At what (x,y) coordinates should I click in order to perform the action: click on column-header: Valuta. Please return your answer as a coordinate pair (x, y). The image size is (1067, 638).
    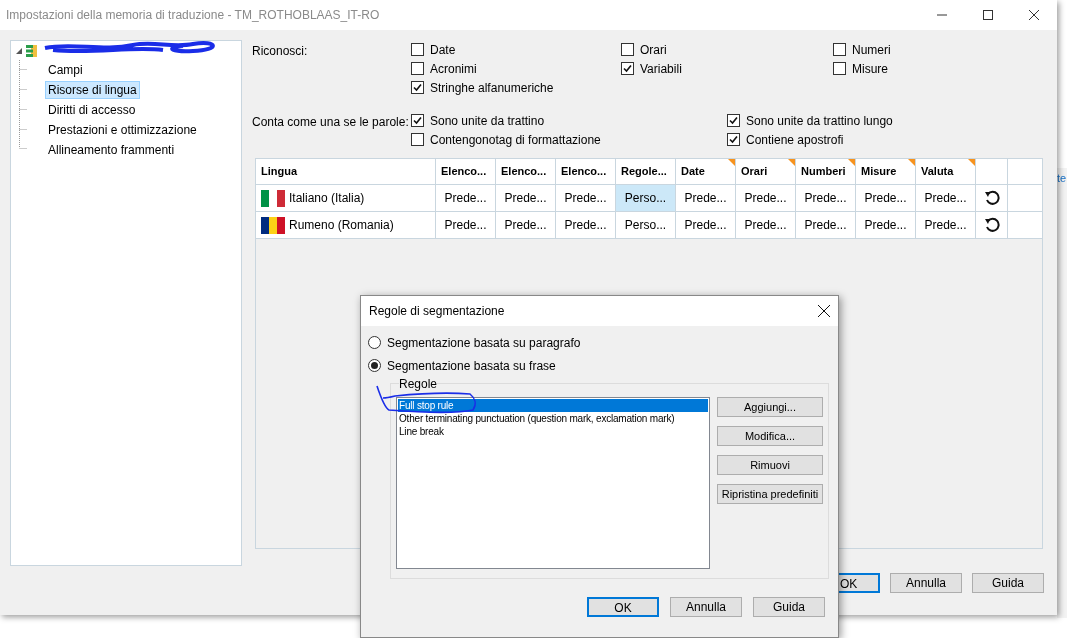
    Looking at the image, I should click on (946, 171).